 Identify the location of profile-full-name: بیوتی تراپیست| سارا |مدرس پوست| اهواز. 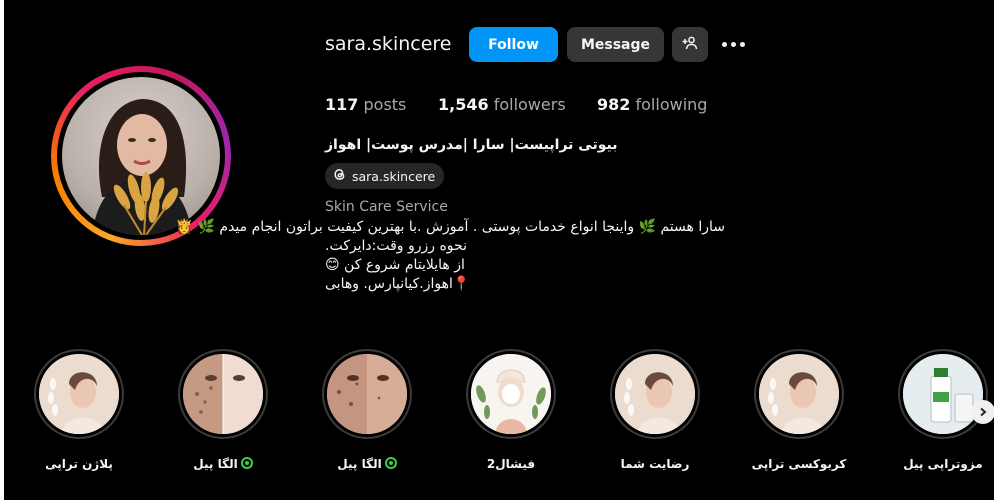
(471, 145).